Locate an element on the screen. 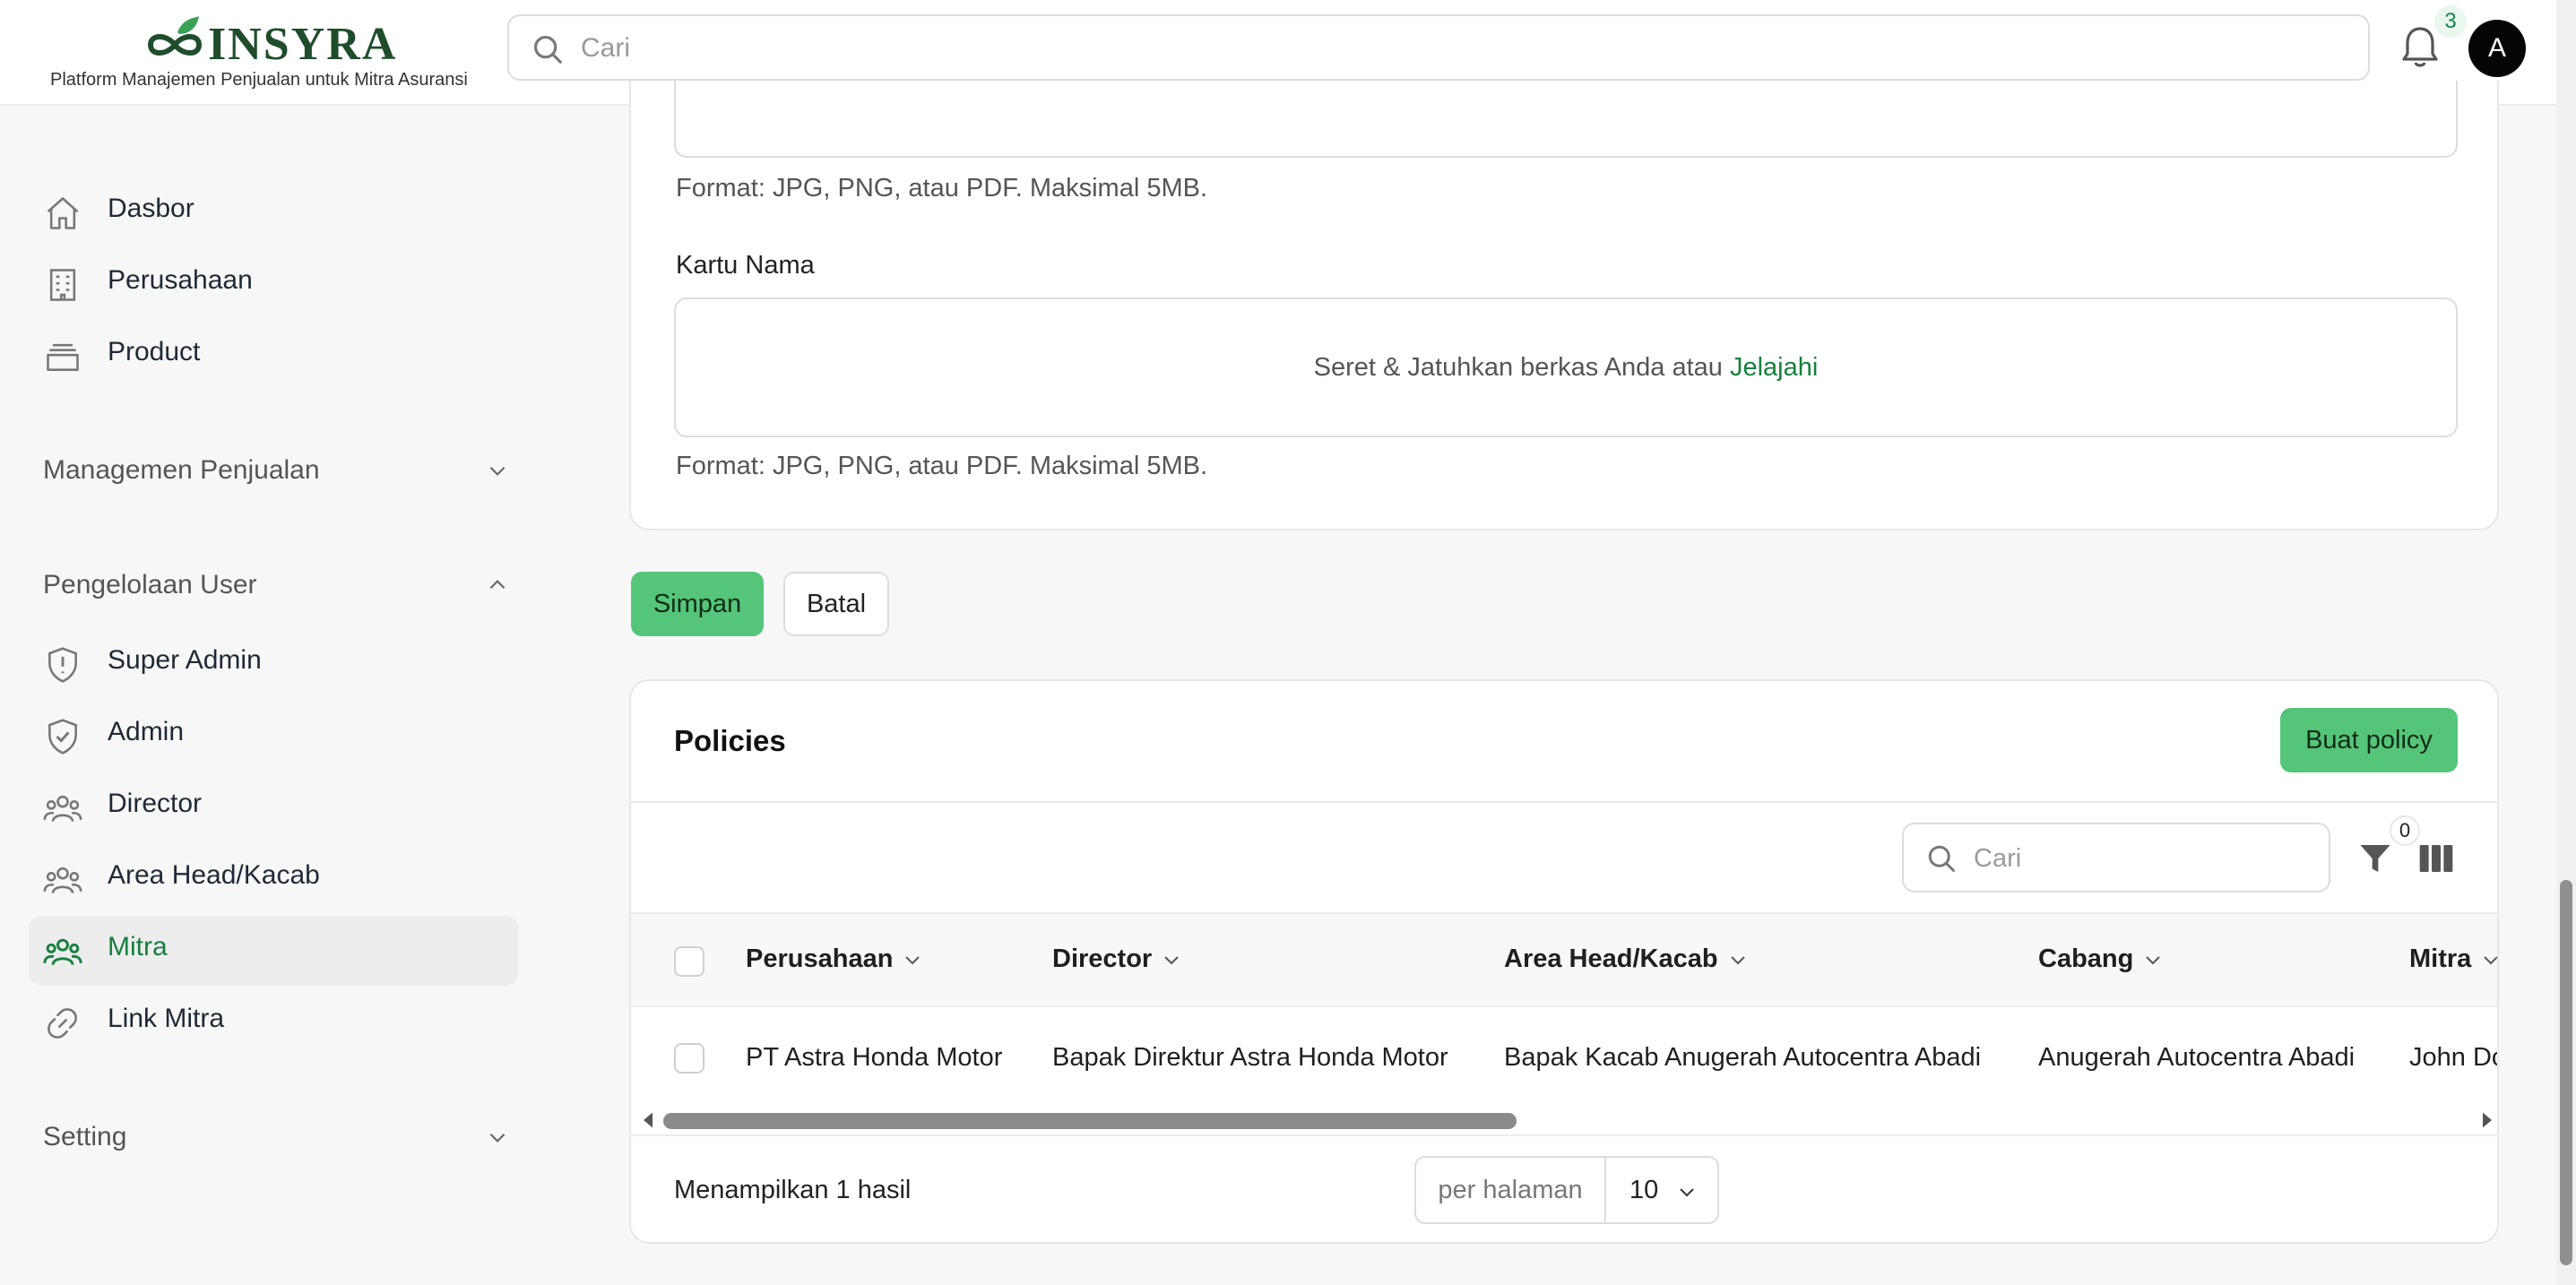 Image resolution: width=2576 pixels, height=1285 pixels. select-all-checkbox is located at coordinates (689, 962).